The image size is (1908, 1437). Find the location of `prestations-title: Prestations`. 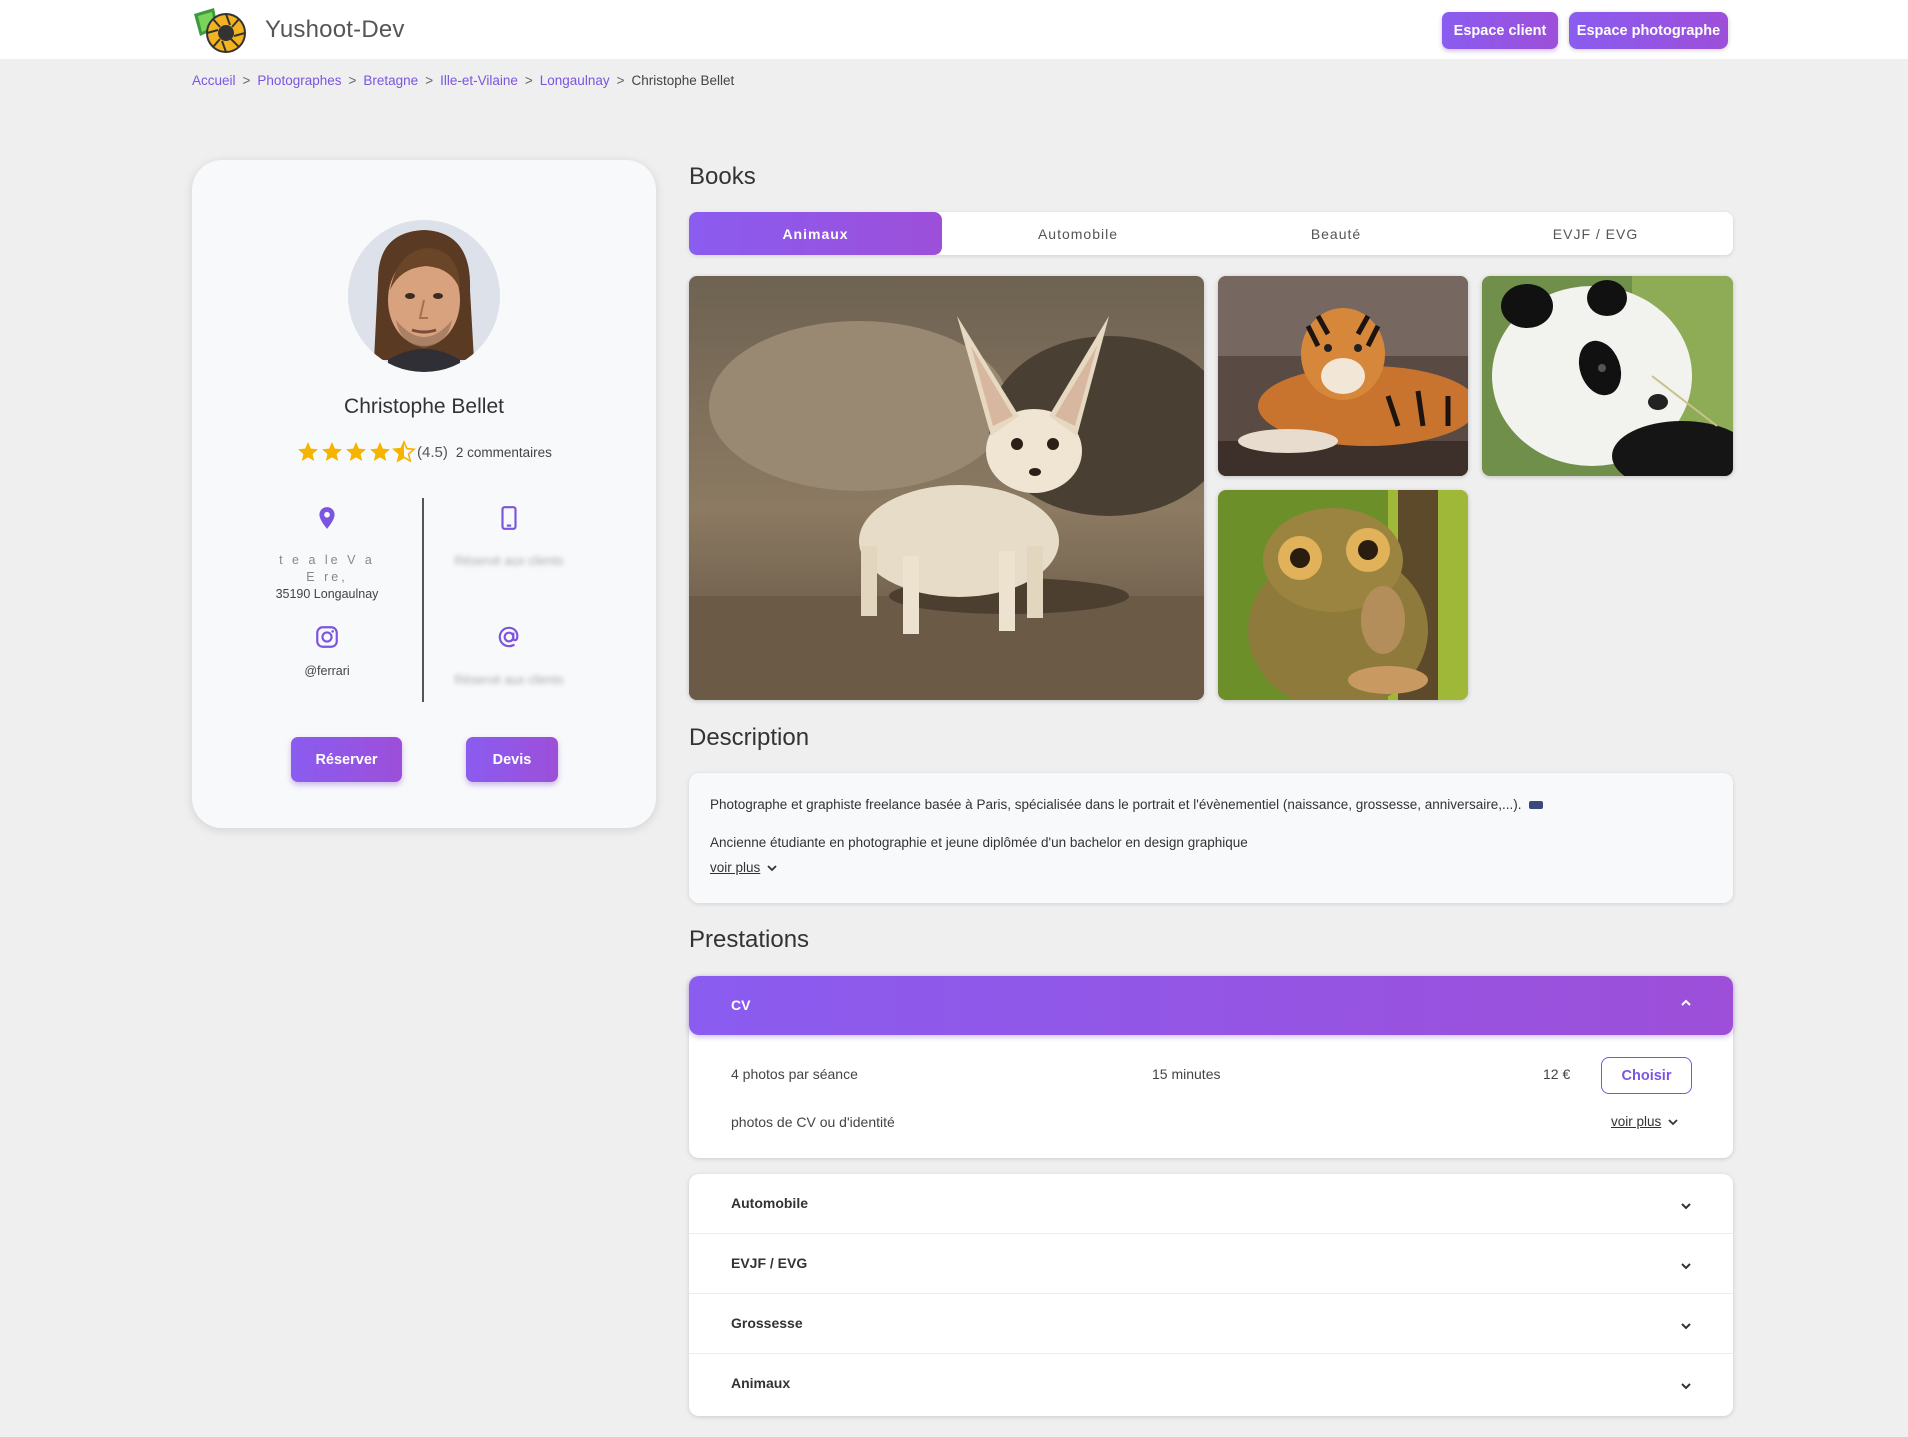

prestations-title: Prestations is located at coordinates (749, 939).